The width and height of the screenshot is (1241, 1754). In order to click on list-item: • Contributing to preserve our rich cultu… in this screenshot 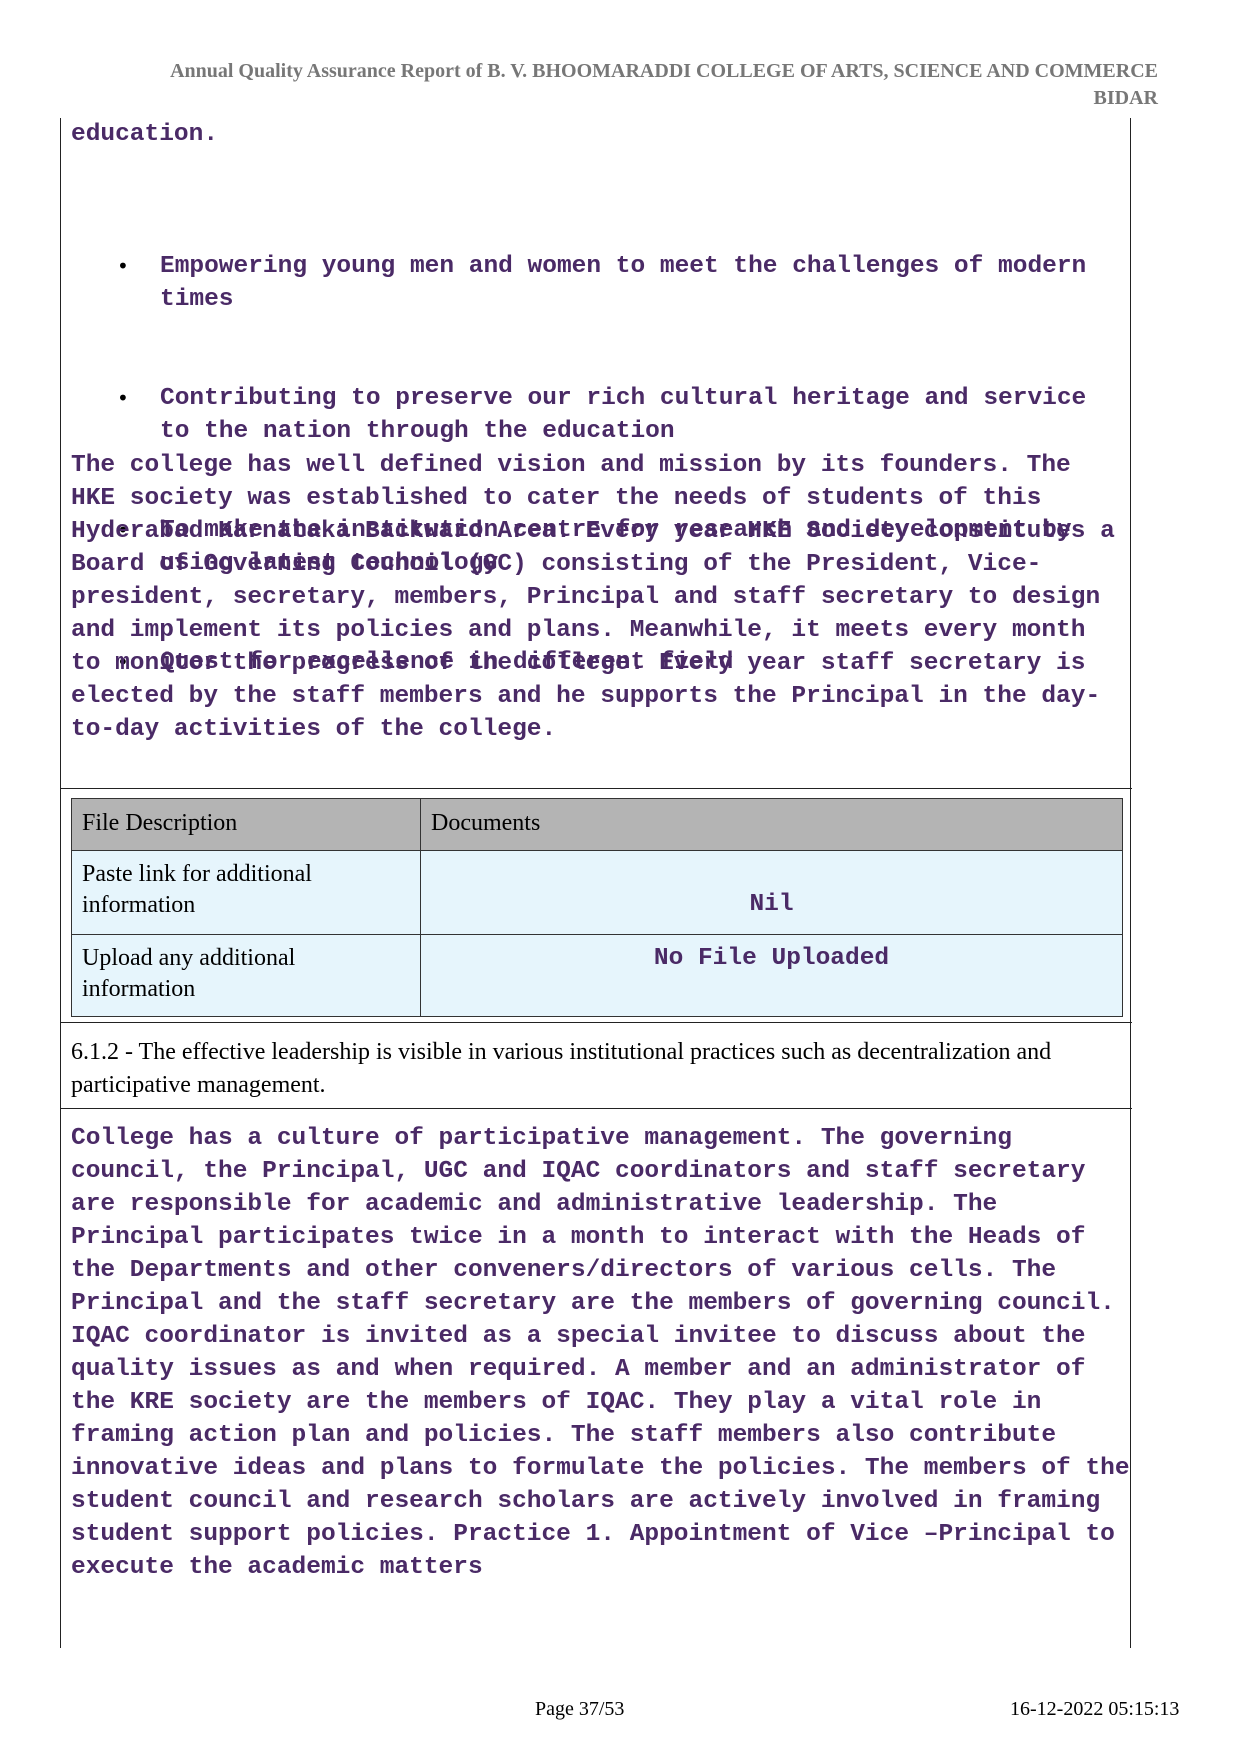, I will do `click(607, 415)`.